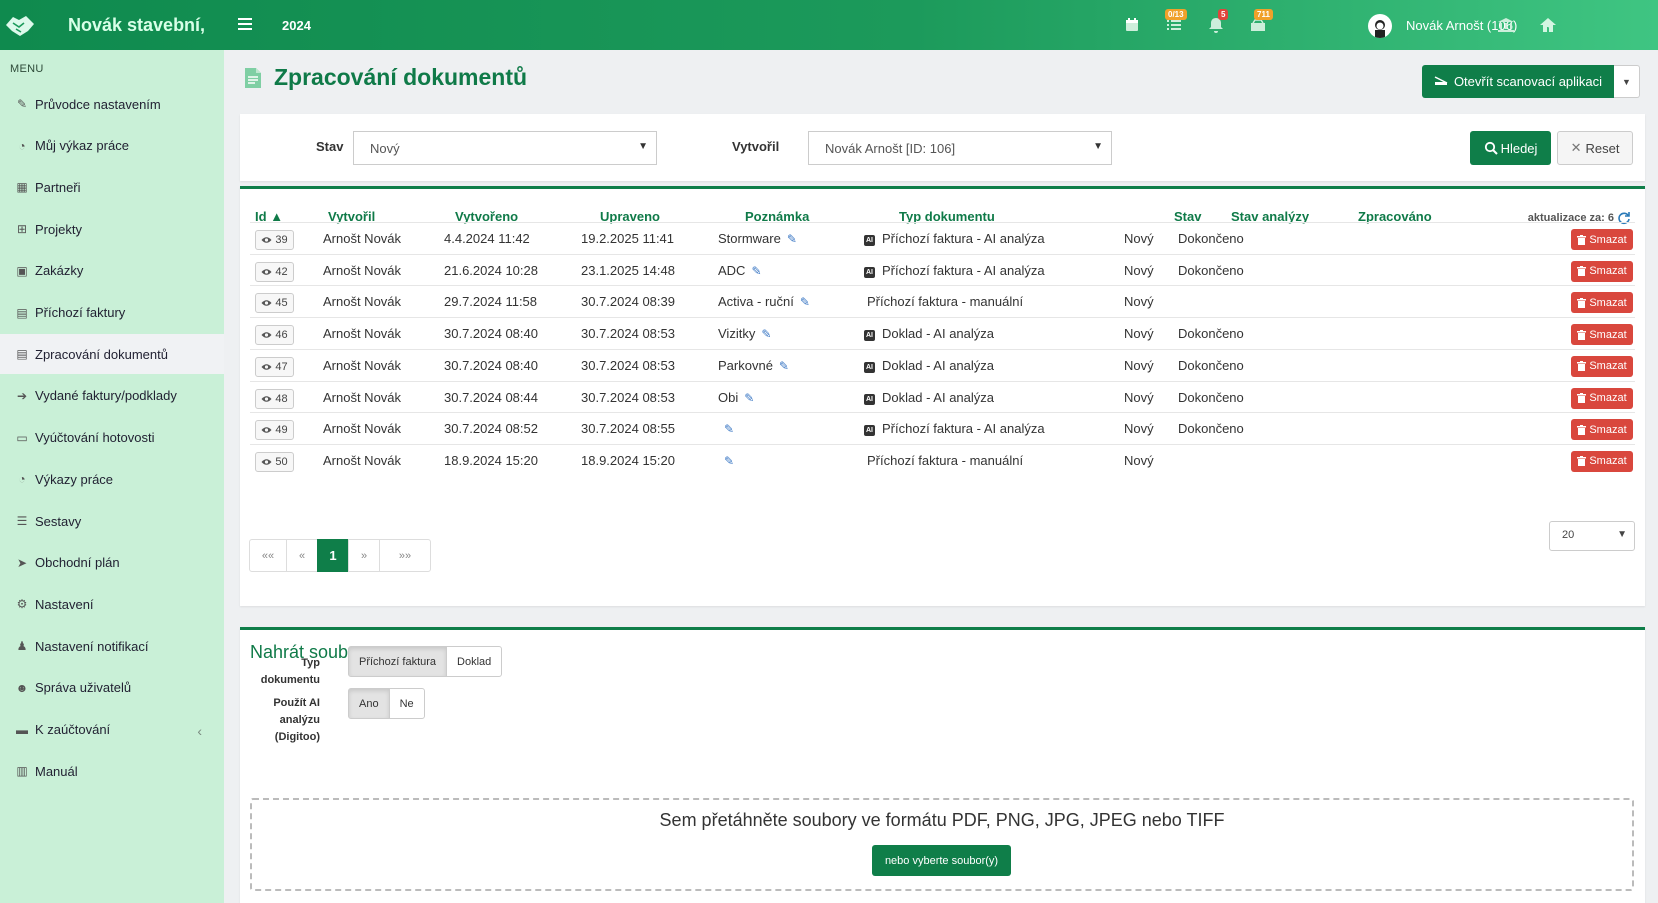 Image resolution: width=1658 pixels, height=903 pixels. What do you see at coordinates (268, 555) in the screenshot?
I see `page-first-button: ««` at bounding box center [268, 555].